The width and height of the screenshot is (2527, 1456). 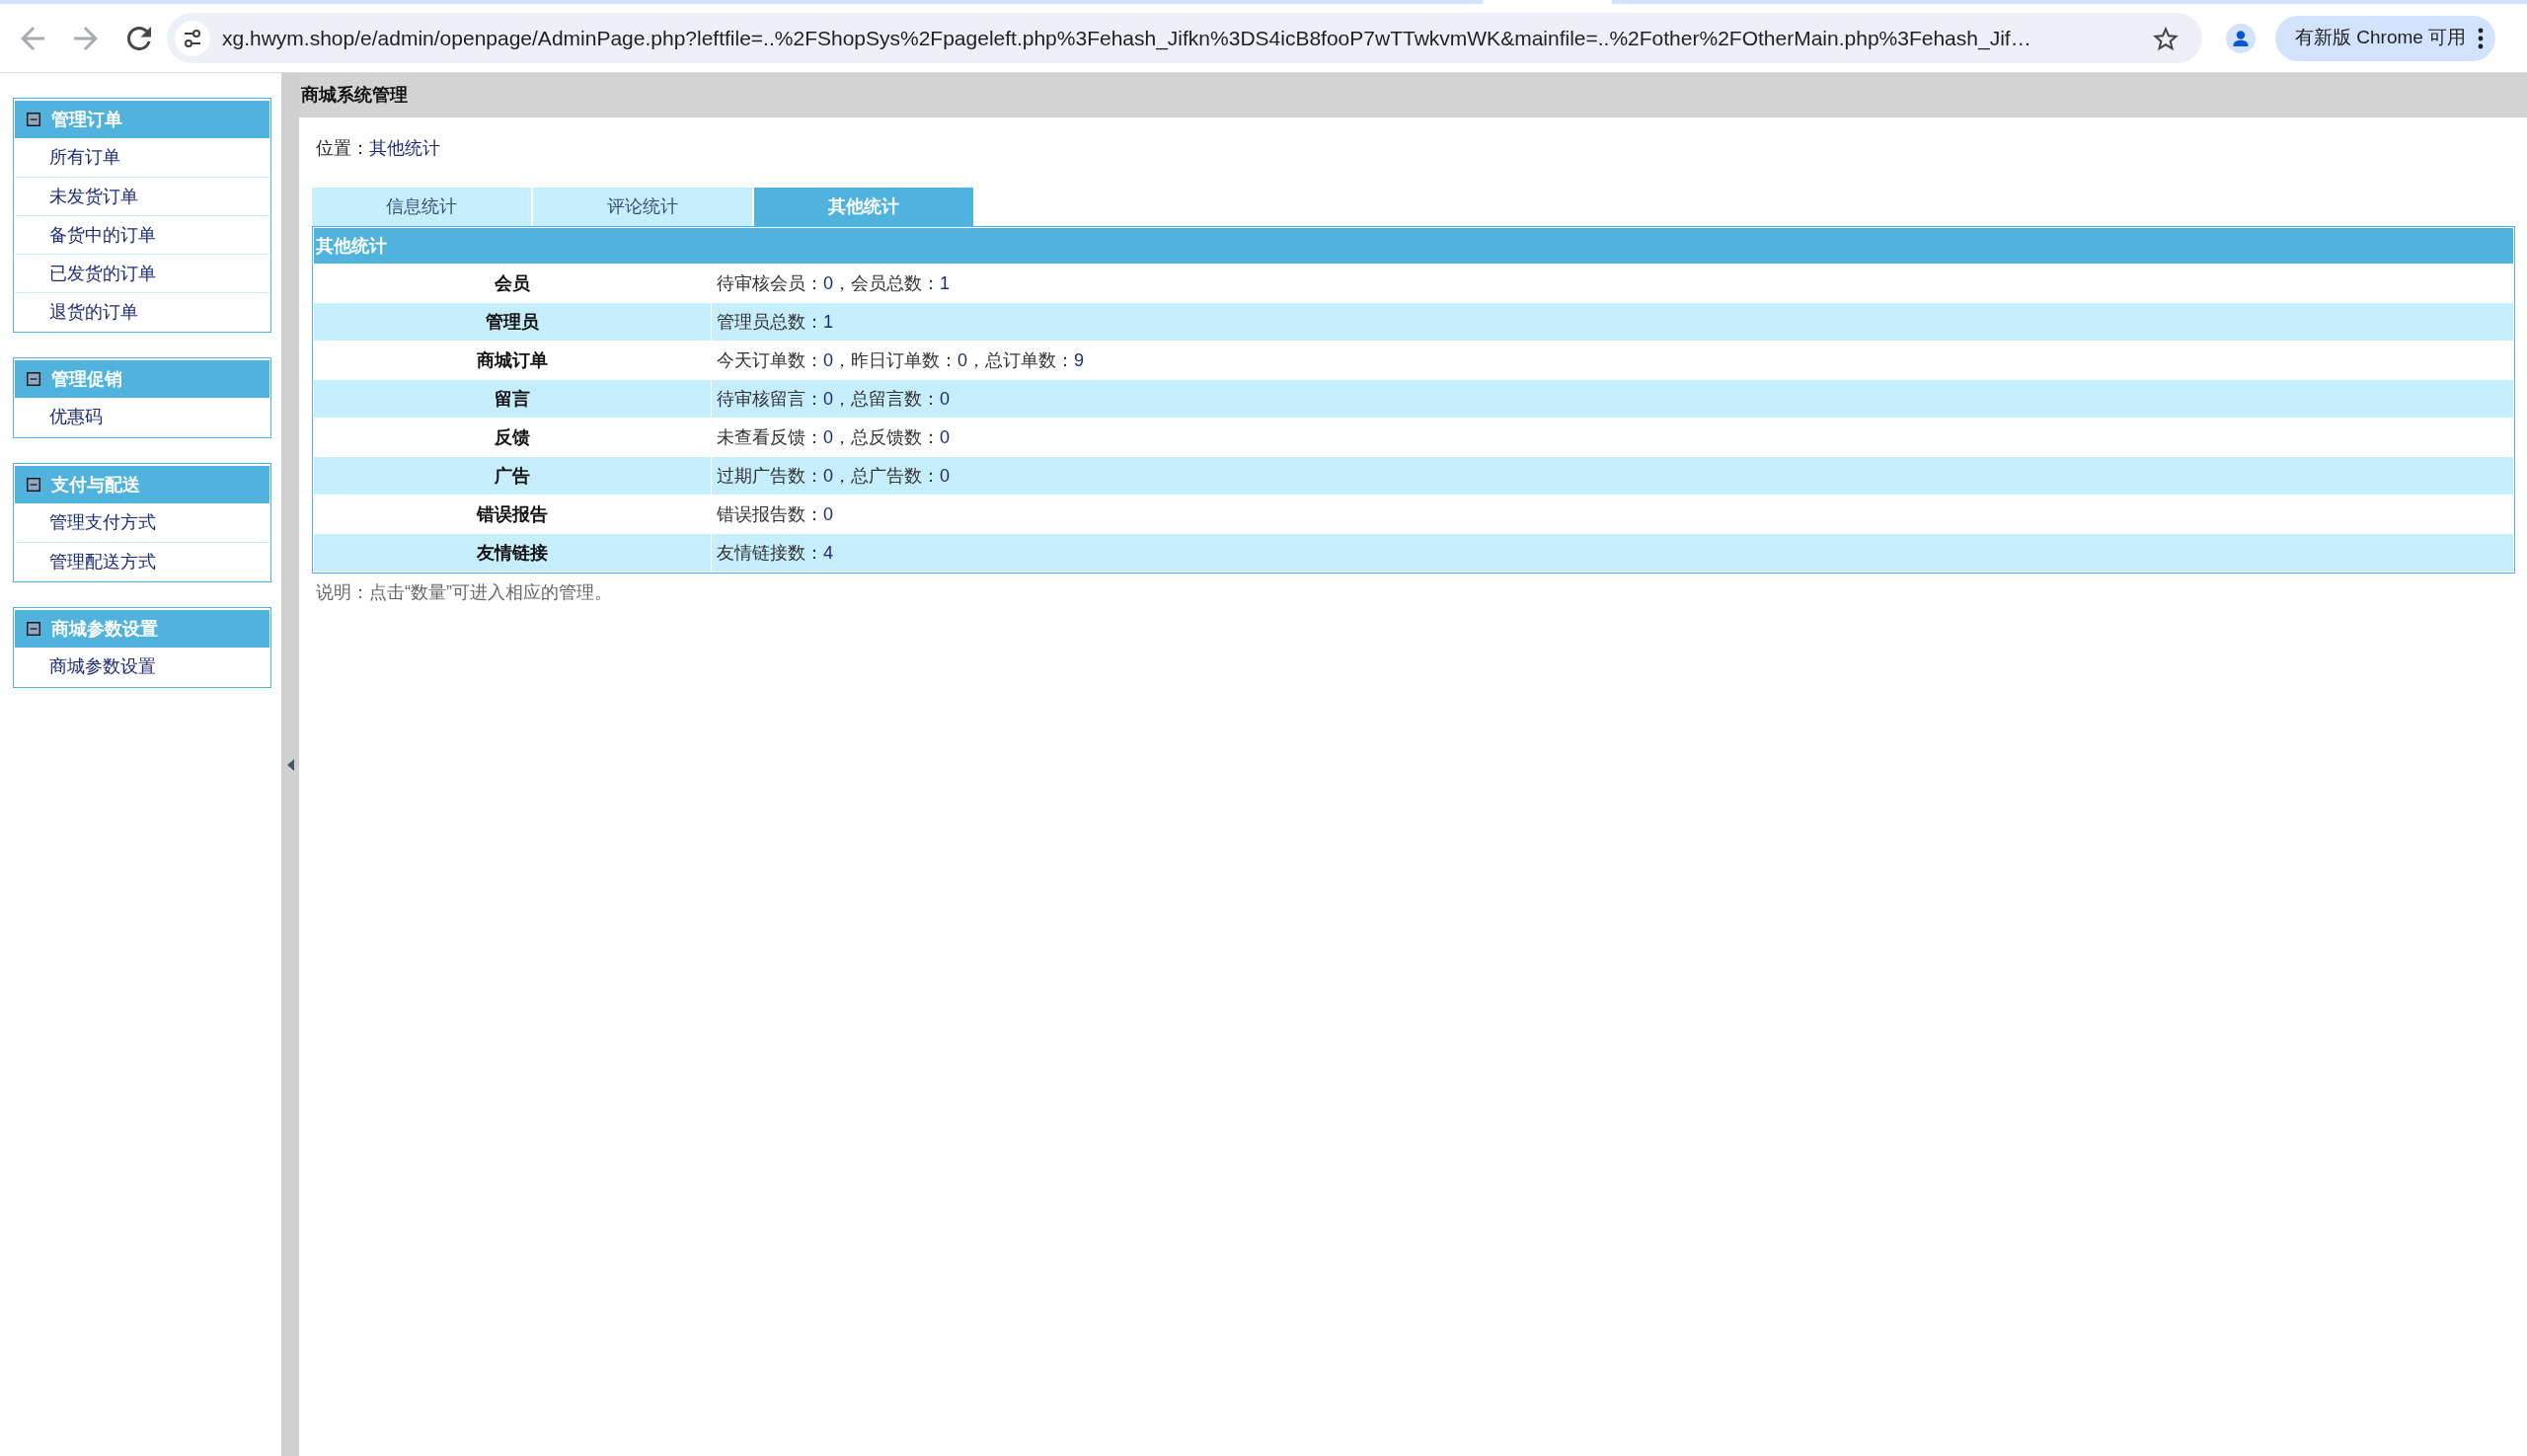 I want to click on update-chrome-button: 有新版 Chrome 可用, so click(x=2385, y=38).